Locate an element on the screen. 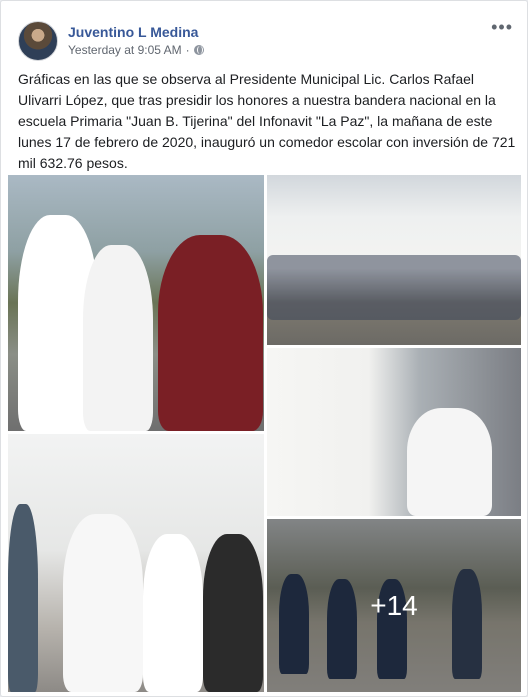 This screenshot has height=697, width=528. more-photos-overlay: +14 is located at coordinates (394, 605).